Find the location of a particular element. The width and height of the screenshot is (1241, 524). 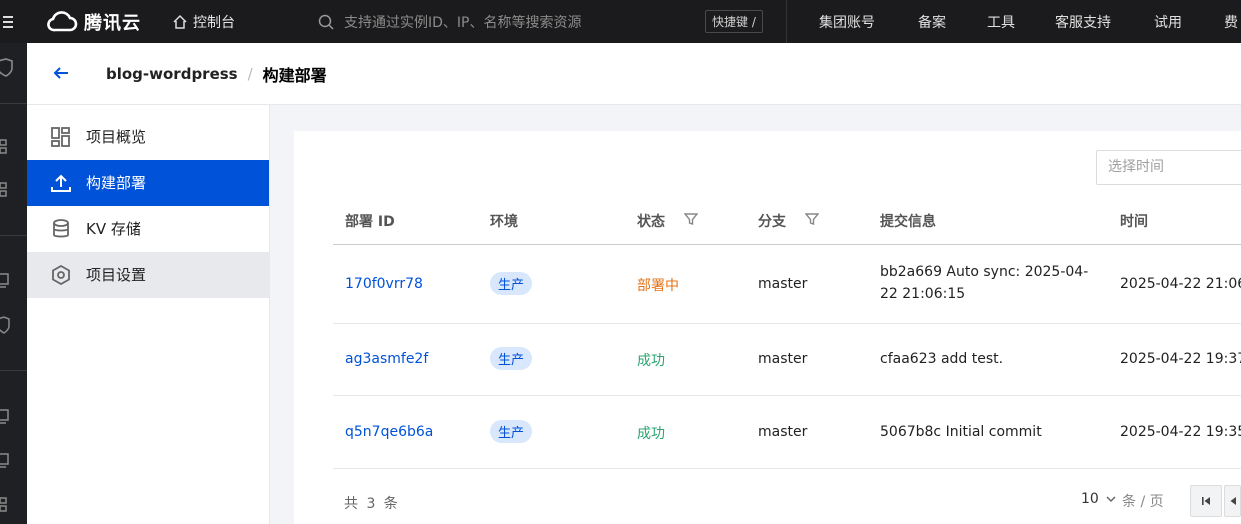

chevron-down-icon is located at coordinates (1111, 499).